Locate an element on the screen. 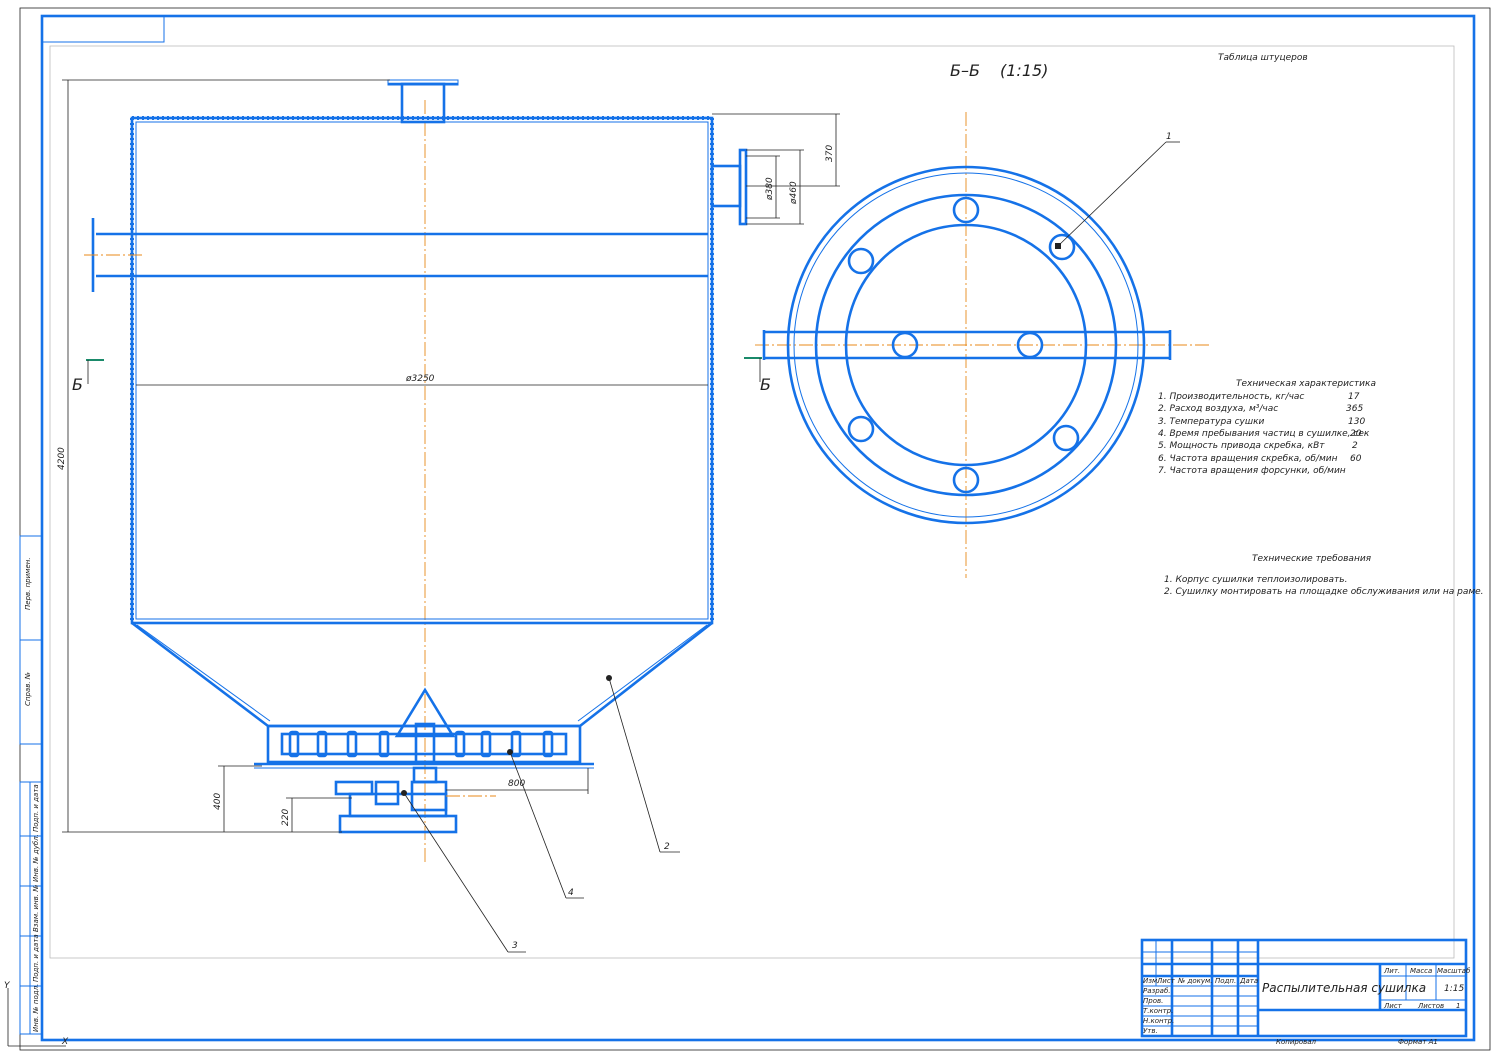 Image resolution: width=1499 pixels, height=1060 pixels. tech-char-row-7: 7. Частота вращения форсунки, об/мин is located at coordinates (1252, 471).